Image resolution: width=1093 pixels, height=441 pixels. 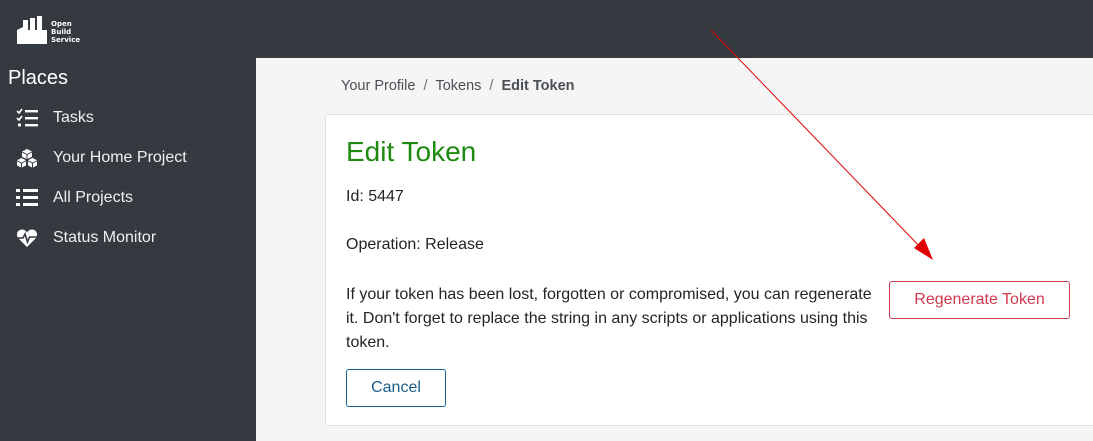 I want to click on sidebar-item-label: All Projects, so click(x=93, y=197).